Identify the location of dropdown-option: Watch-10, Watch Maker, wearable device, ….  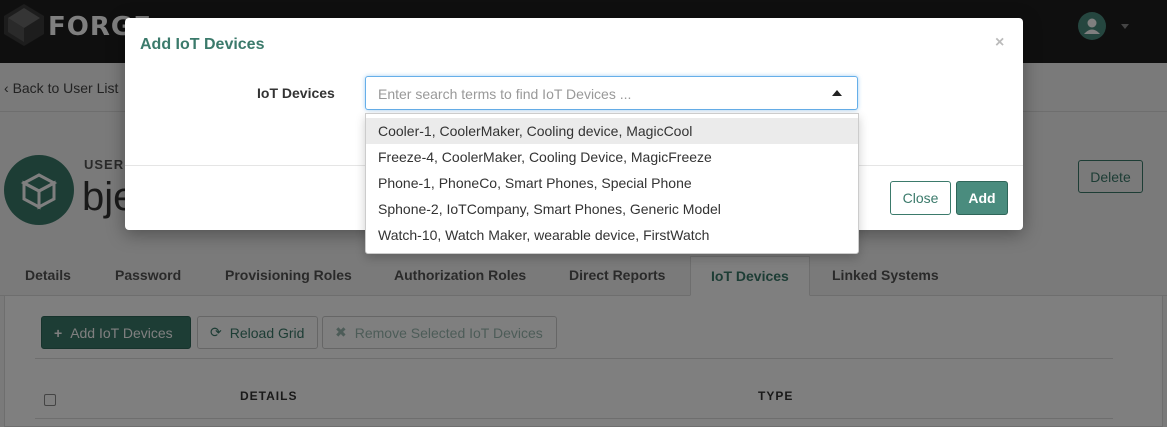
(612, 235).